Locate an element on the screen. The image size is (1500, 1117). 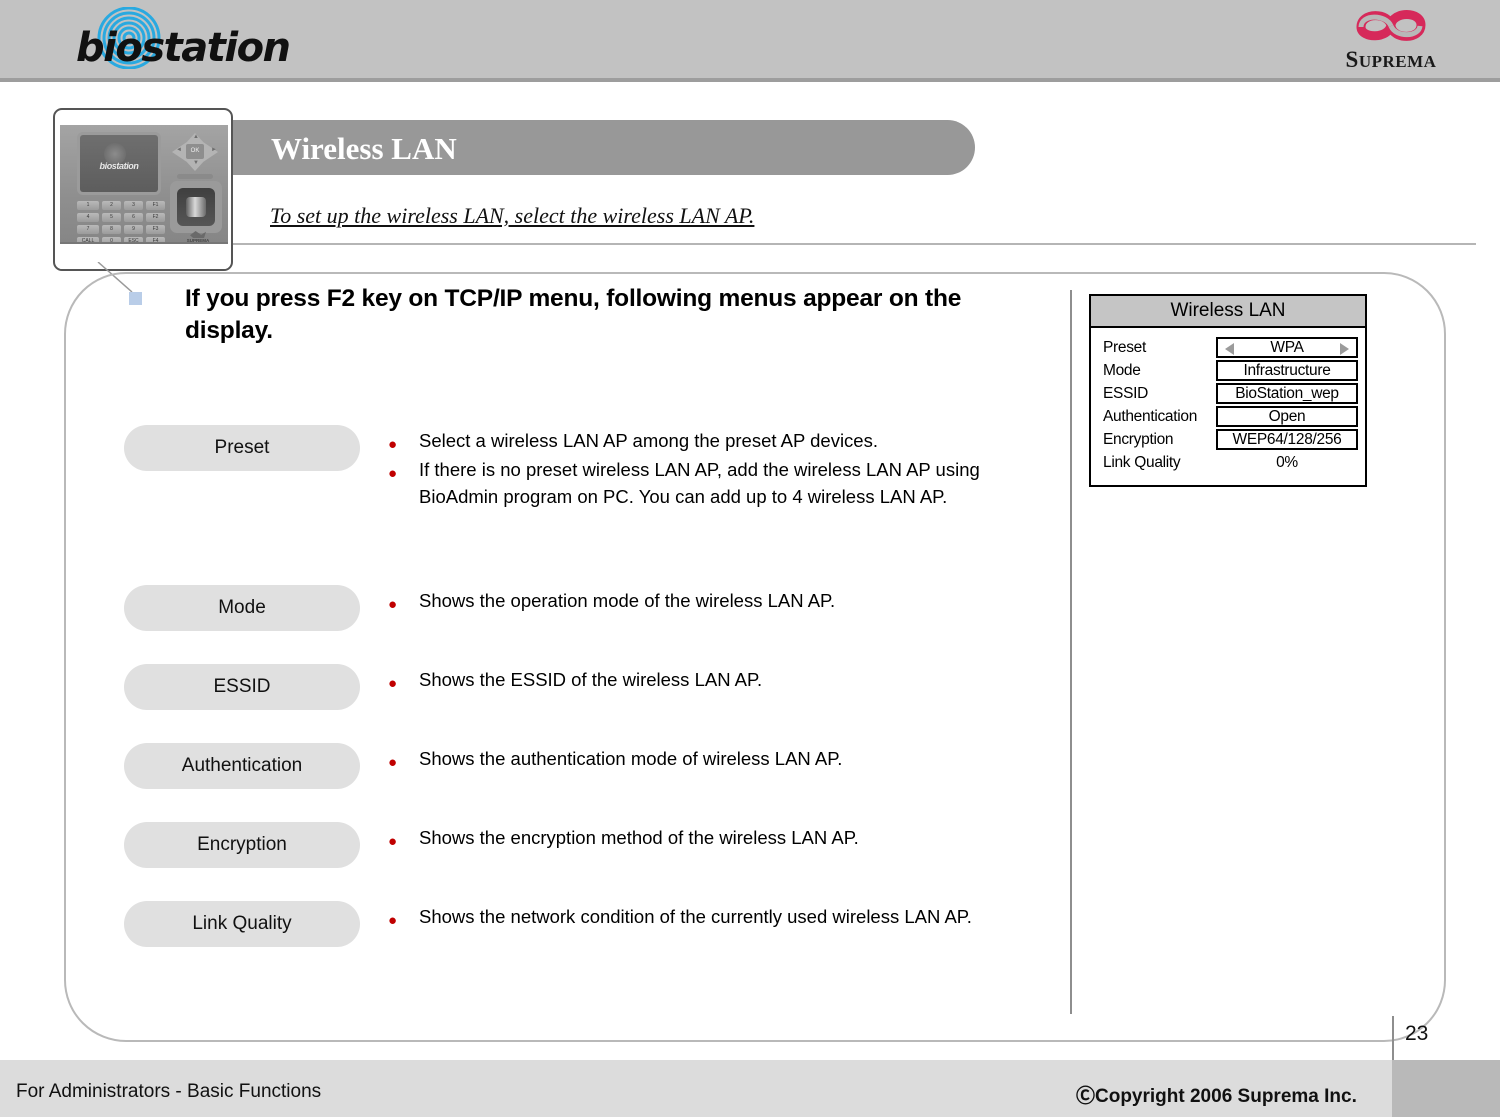
lcd-row-value-link-quality: 0% is located at coordinates (1287, 462).